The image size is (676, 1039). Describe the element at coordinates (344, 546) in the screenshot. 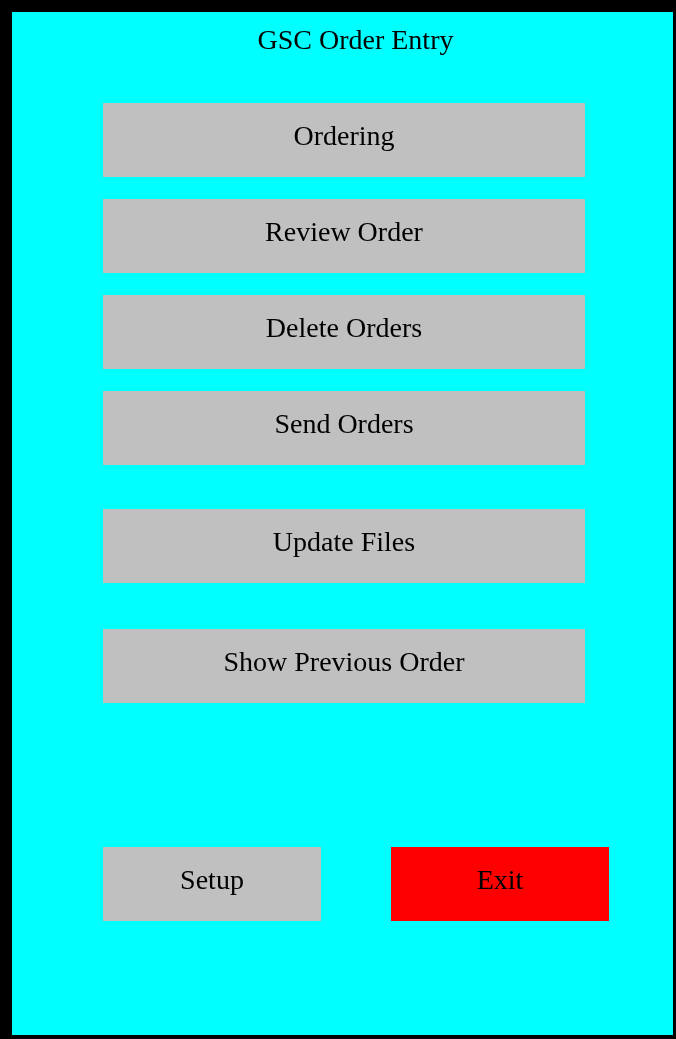

I see `menu-button: Update Files` at that location.